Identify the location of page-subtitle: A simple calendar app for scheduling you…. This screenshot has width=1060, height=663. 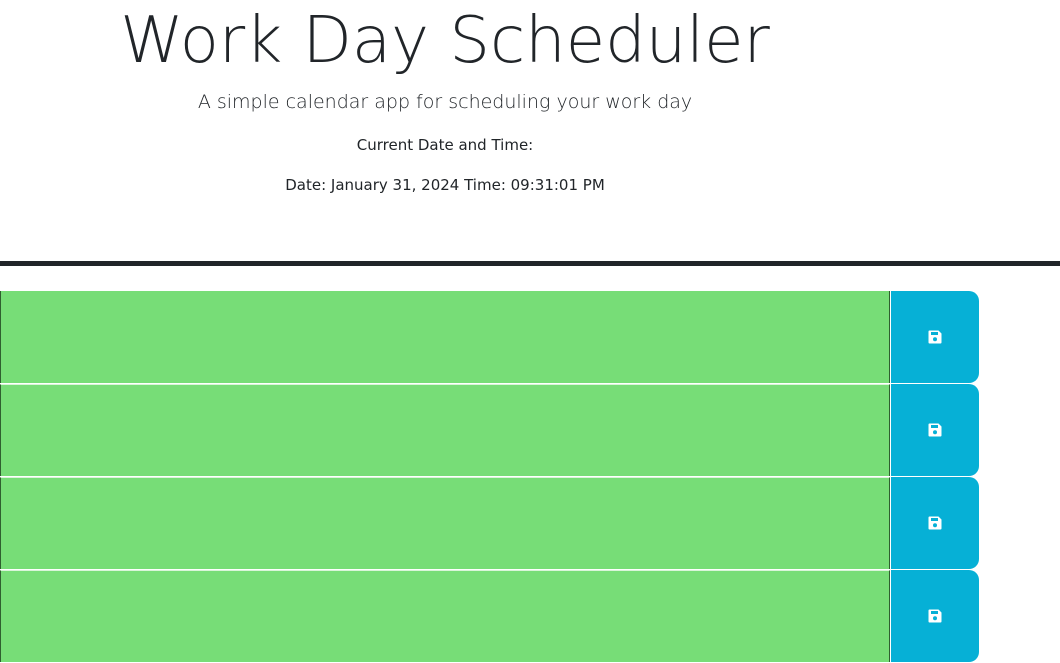
(445, 102).